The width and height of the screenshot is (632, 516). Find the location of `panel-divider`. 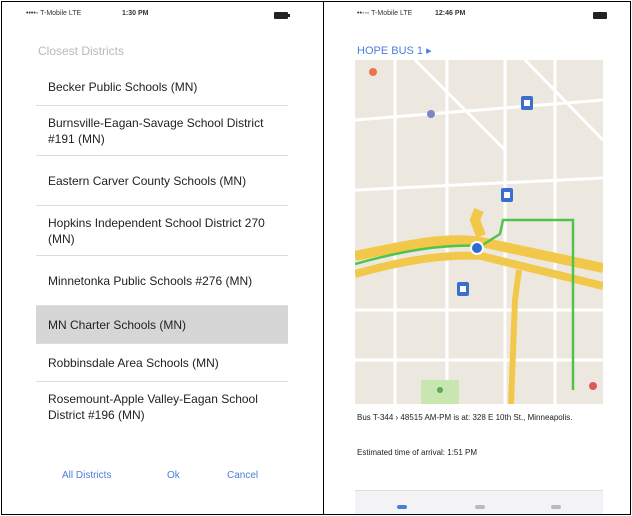

panel-divider is located at coordinates (323, 258).